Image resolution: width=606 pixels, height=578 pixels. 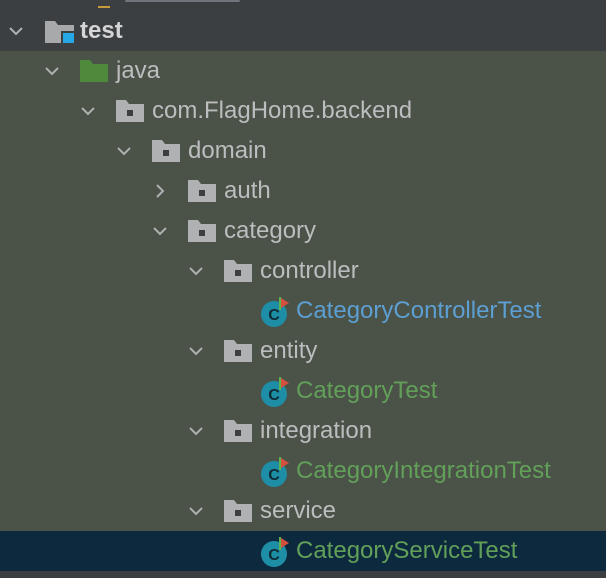 I want to click on tree-node-label: CategoryTest, so click(x=367, y=390).